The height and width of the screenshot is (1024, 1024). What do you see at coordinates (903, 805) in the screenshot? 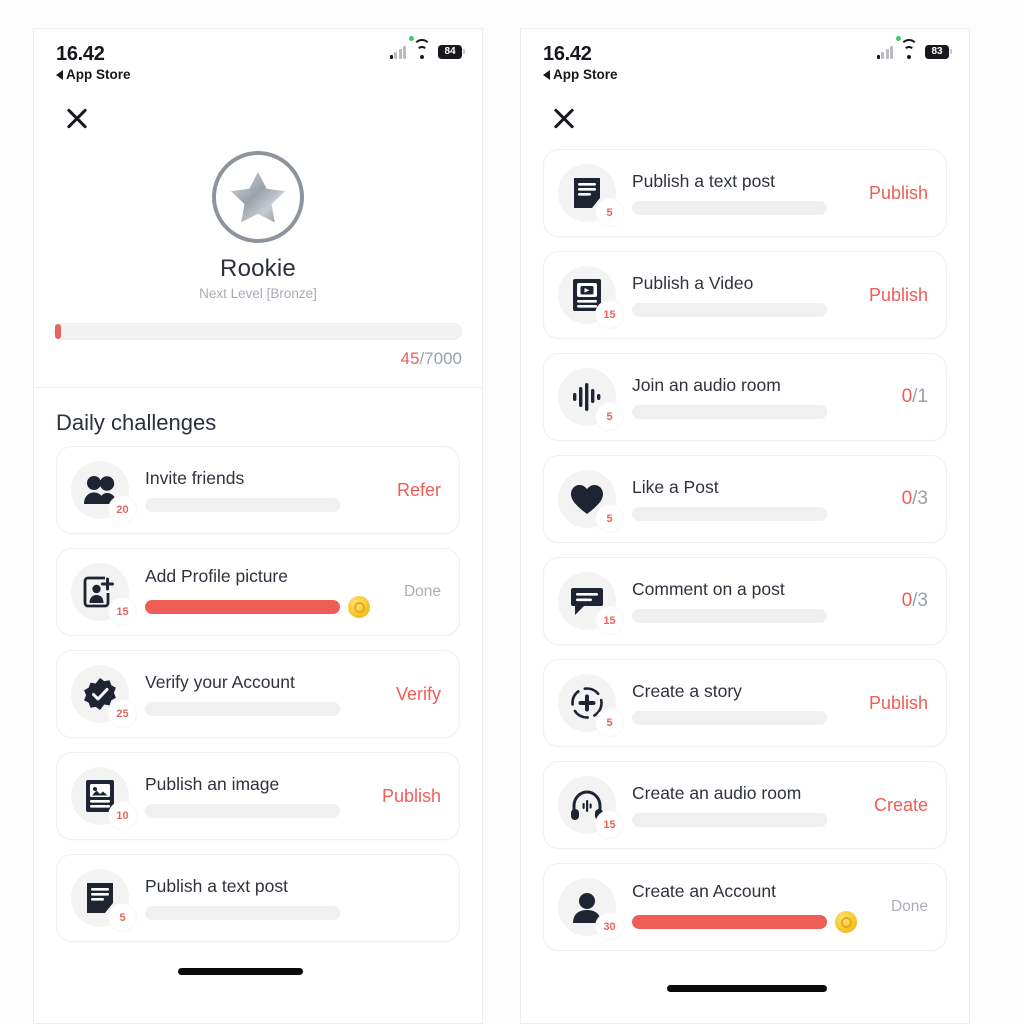
I see `challenge-action-create: Create` at bounding box center [903, 805].